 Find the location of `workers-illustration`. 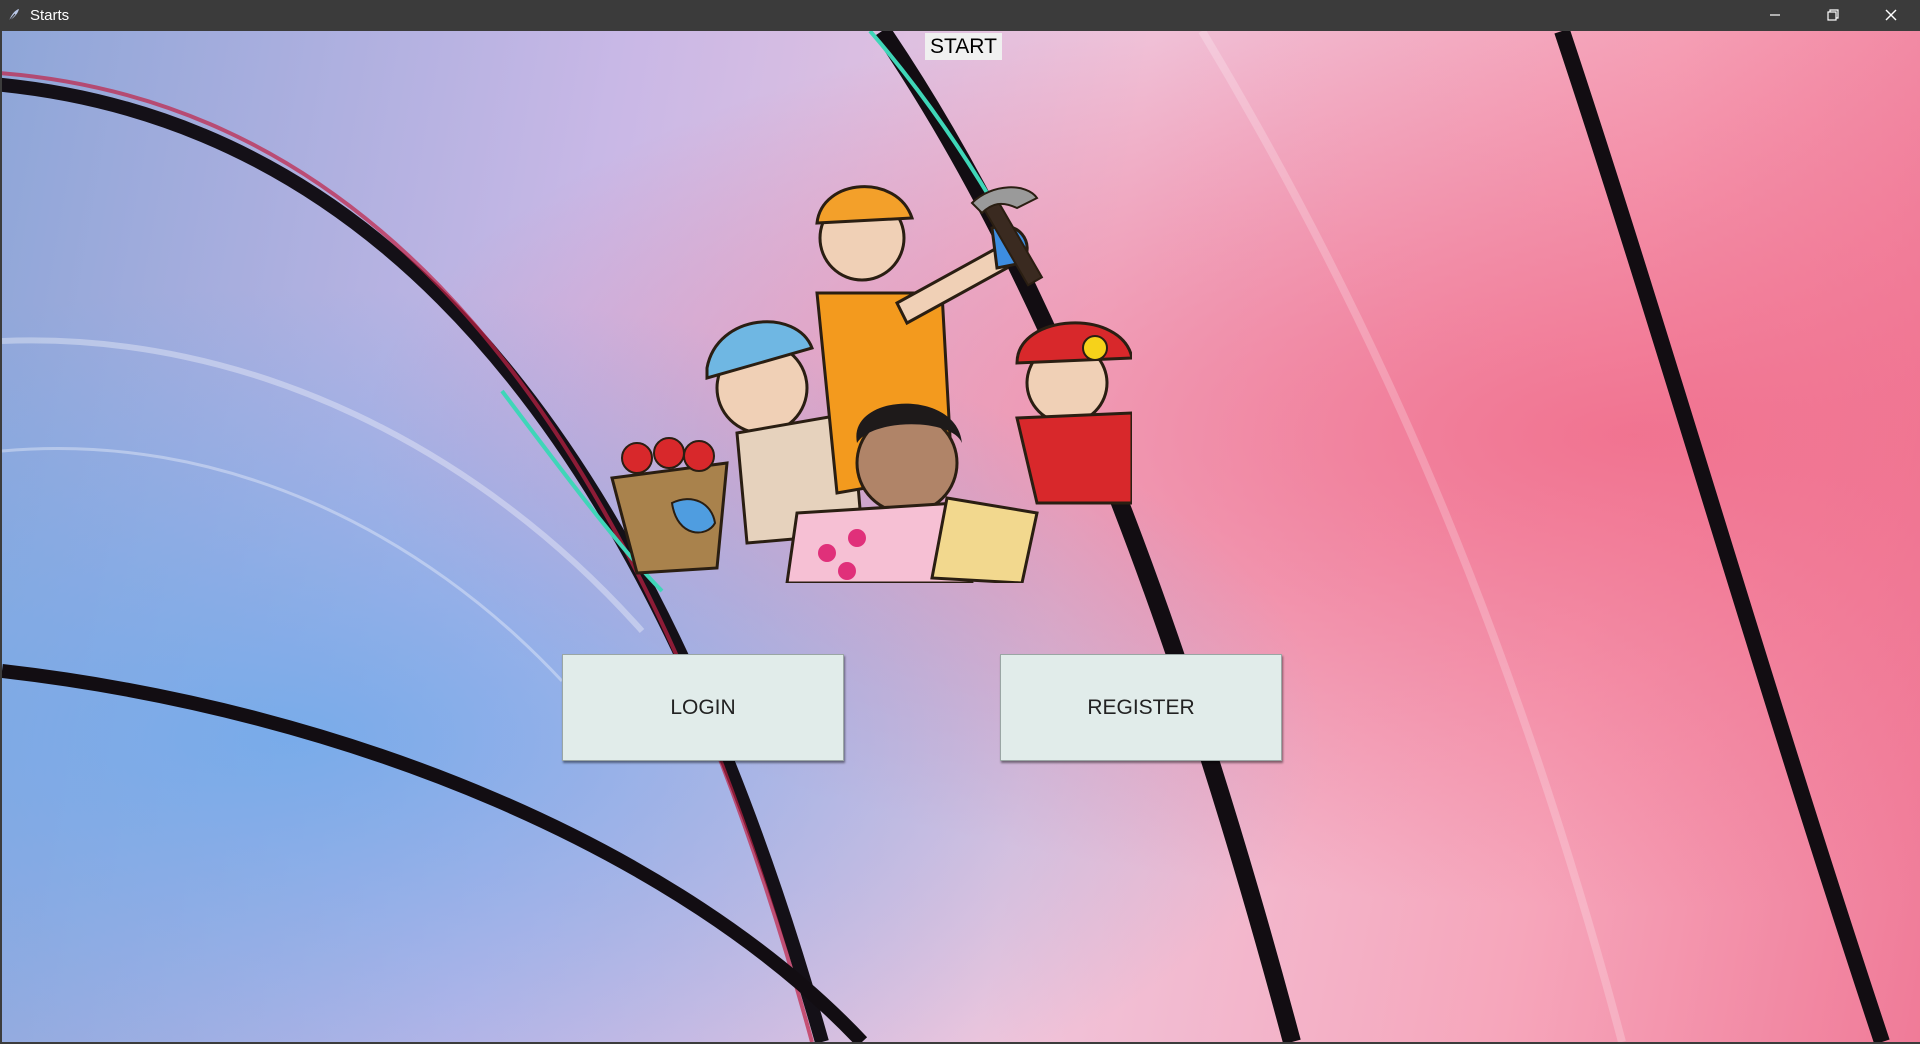

workers-illustration is located at coordinates (871, 384).